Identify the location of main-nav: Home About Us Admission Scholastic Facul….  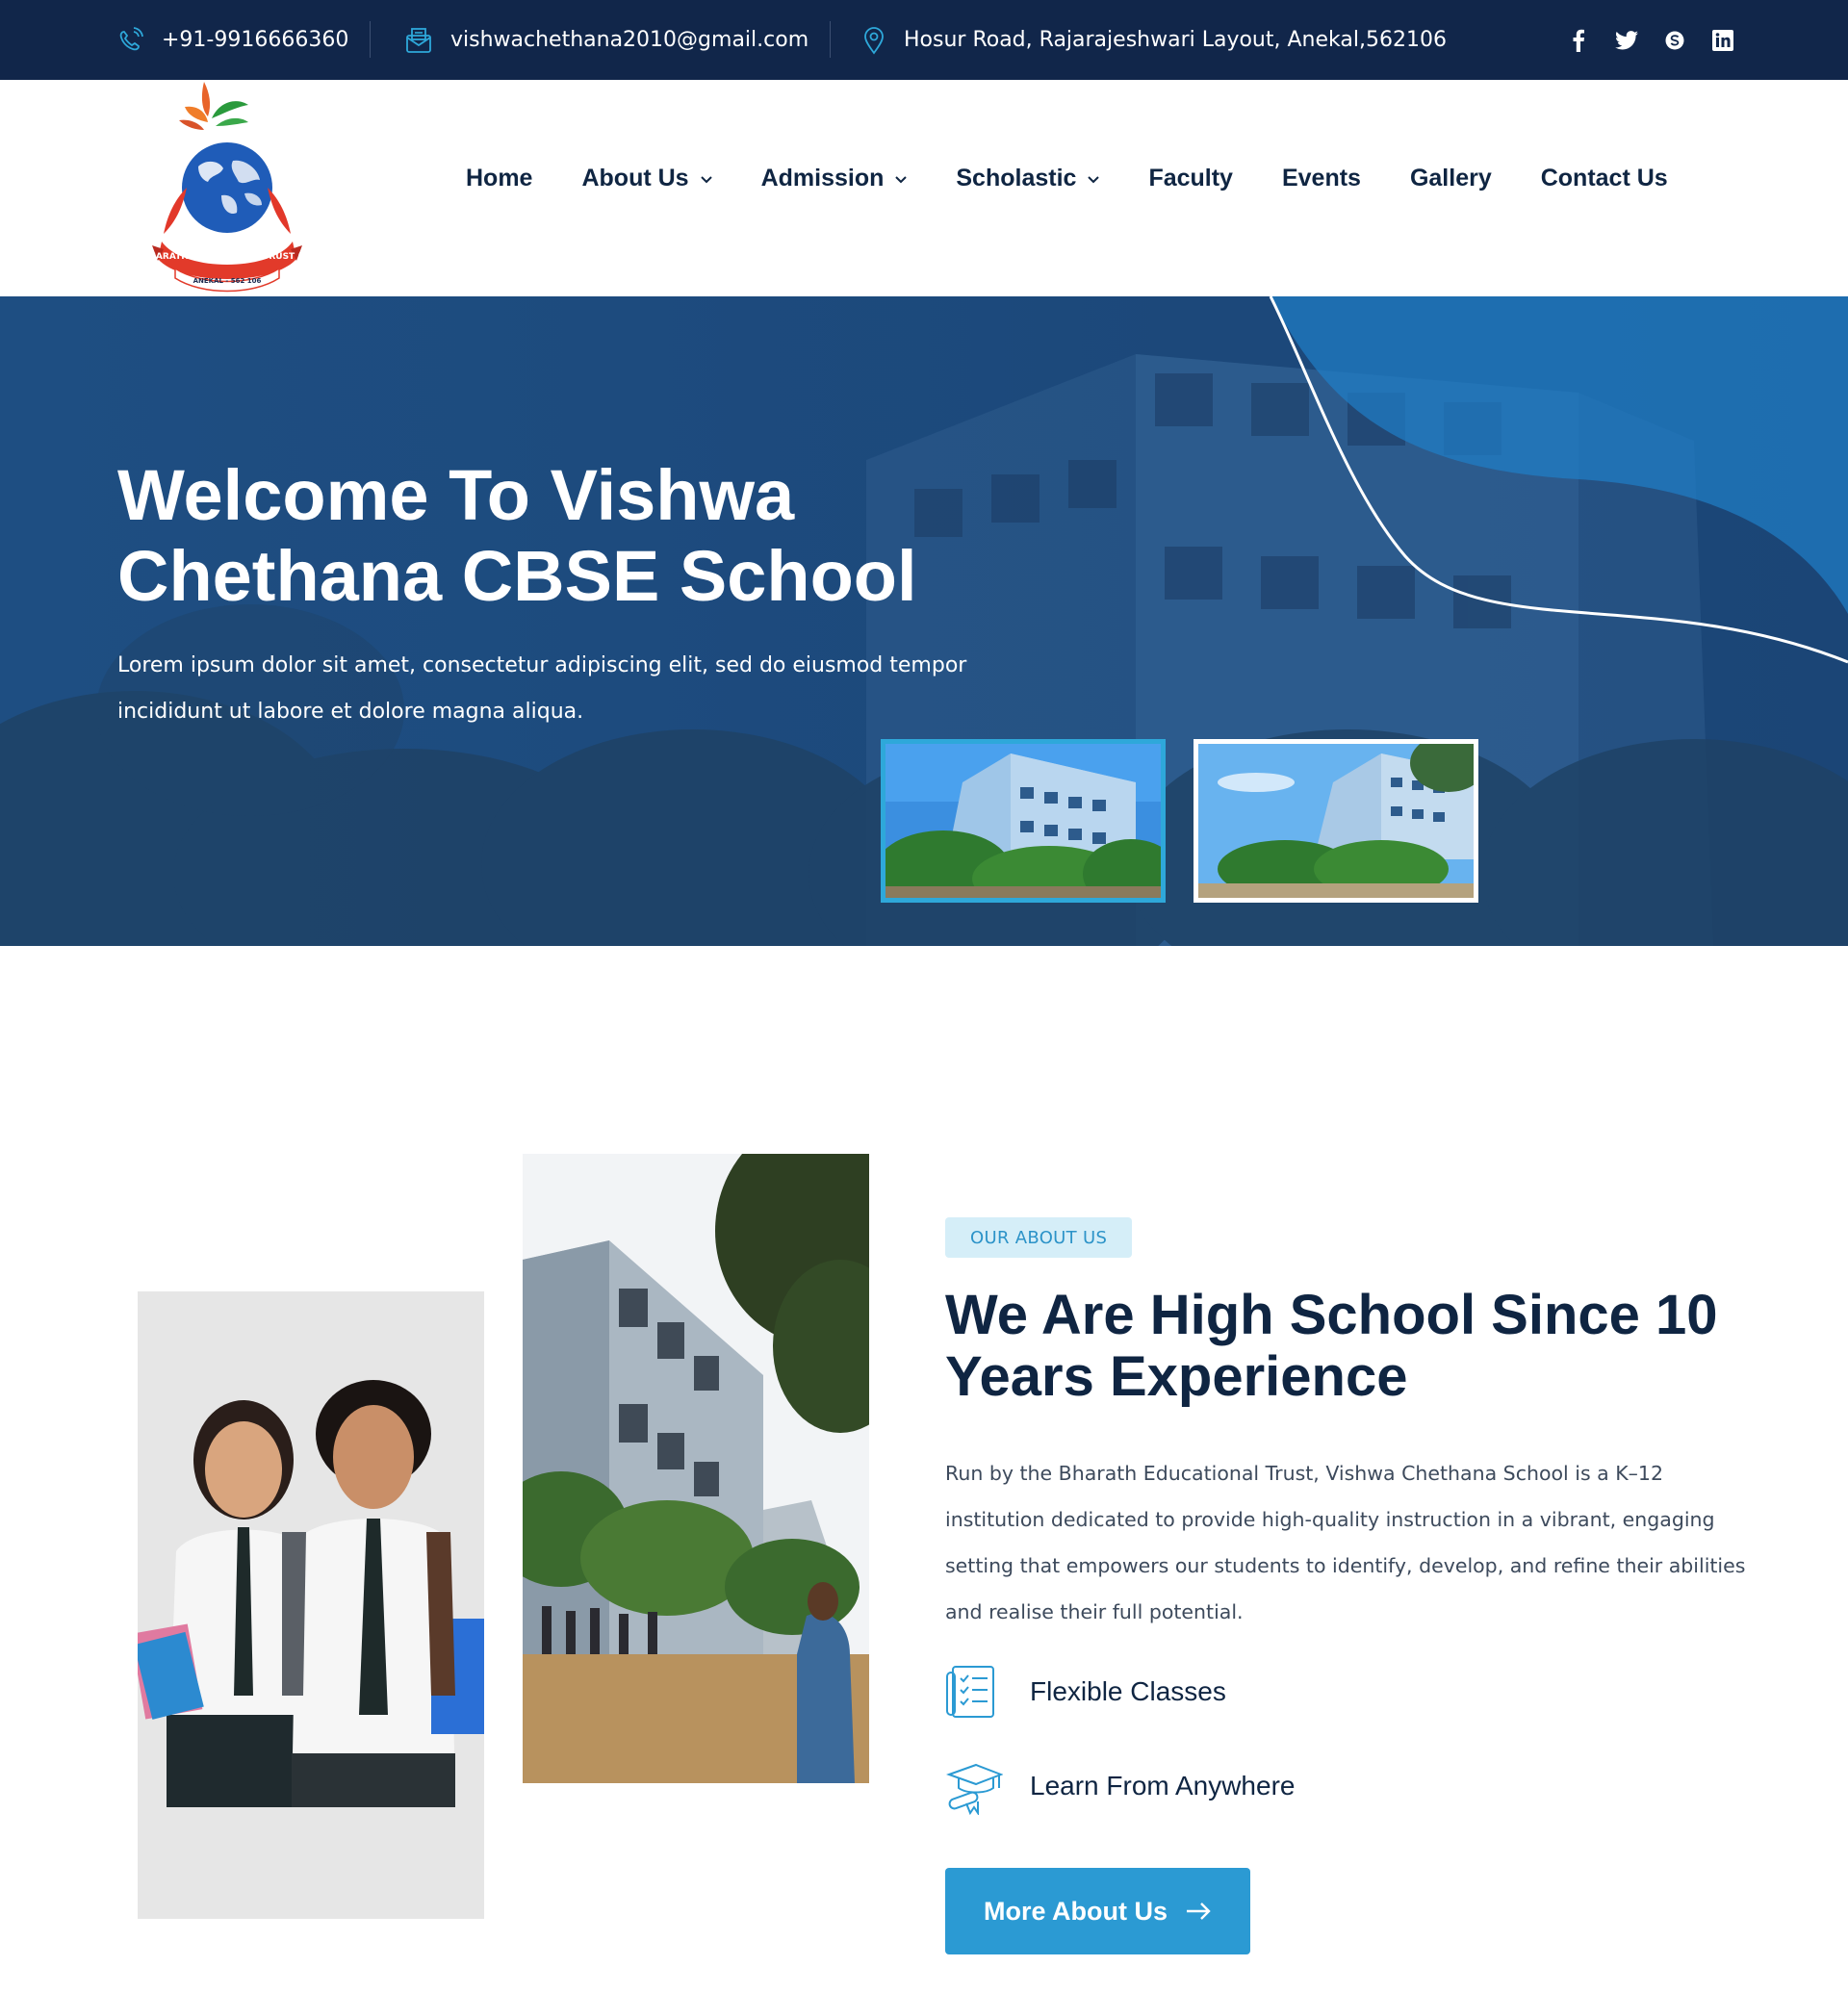
(1091, 178).